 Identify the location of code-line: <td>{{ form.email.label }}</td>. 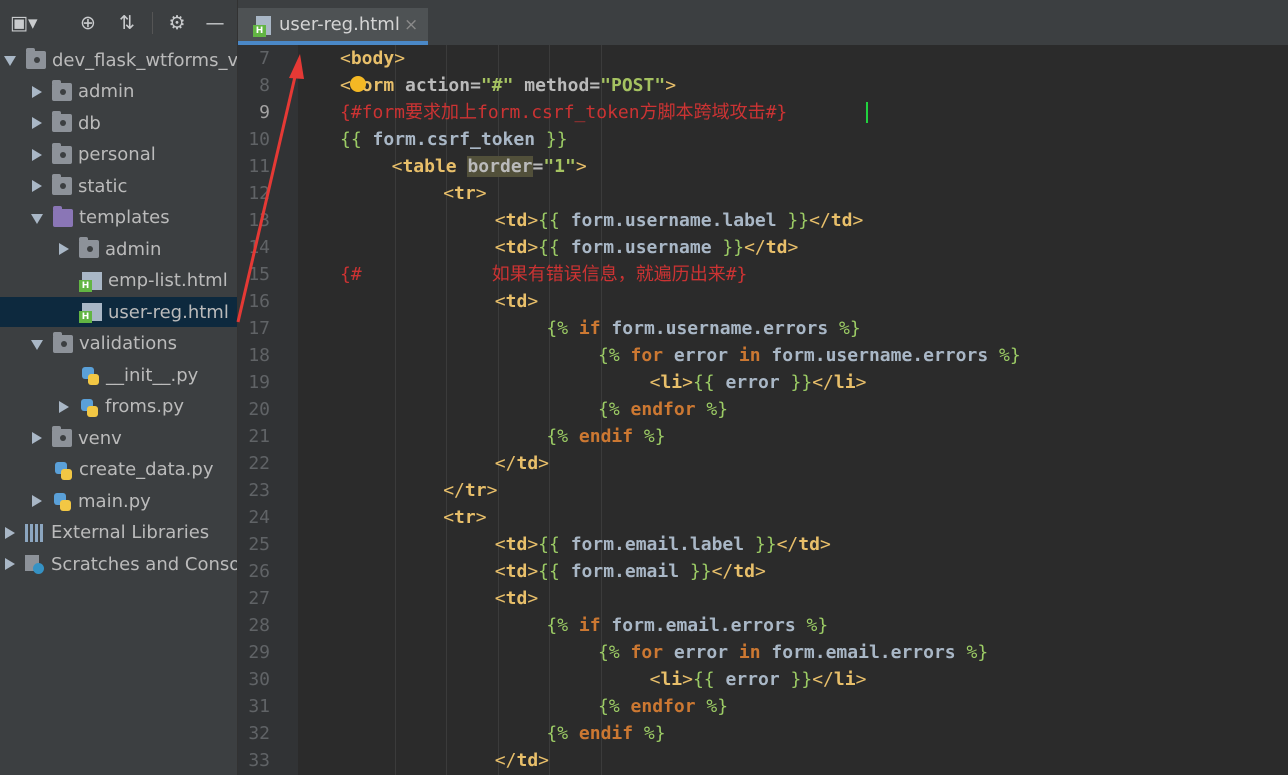
(663, 544).